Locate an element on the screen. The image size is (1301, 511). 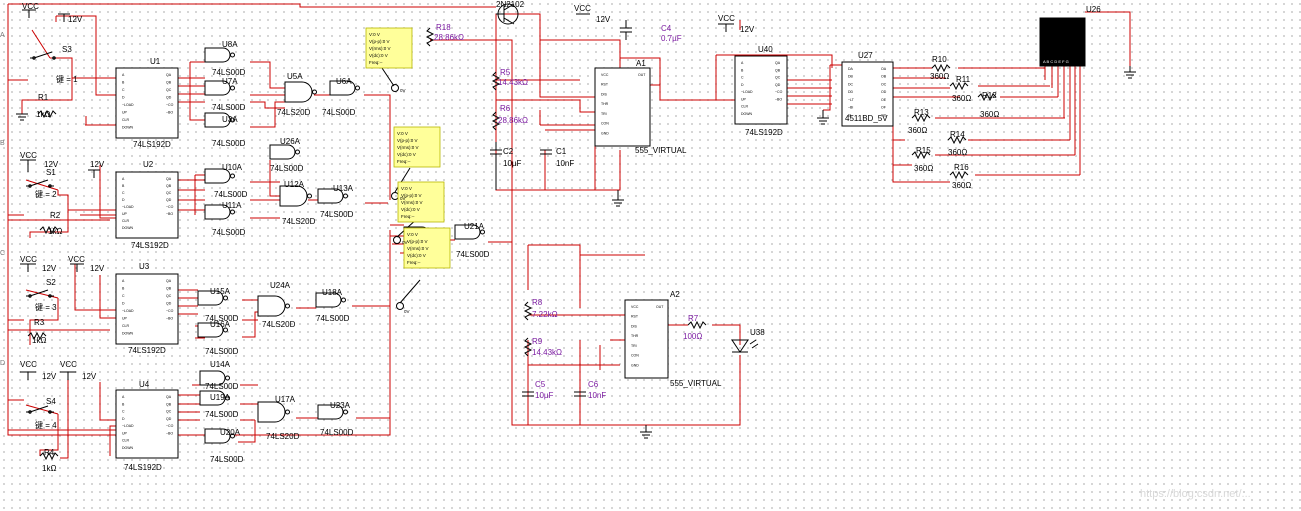
label-r5-value: 14.43kΩ is located at coordinates (513, 82).